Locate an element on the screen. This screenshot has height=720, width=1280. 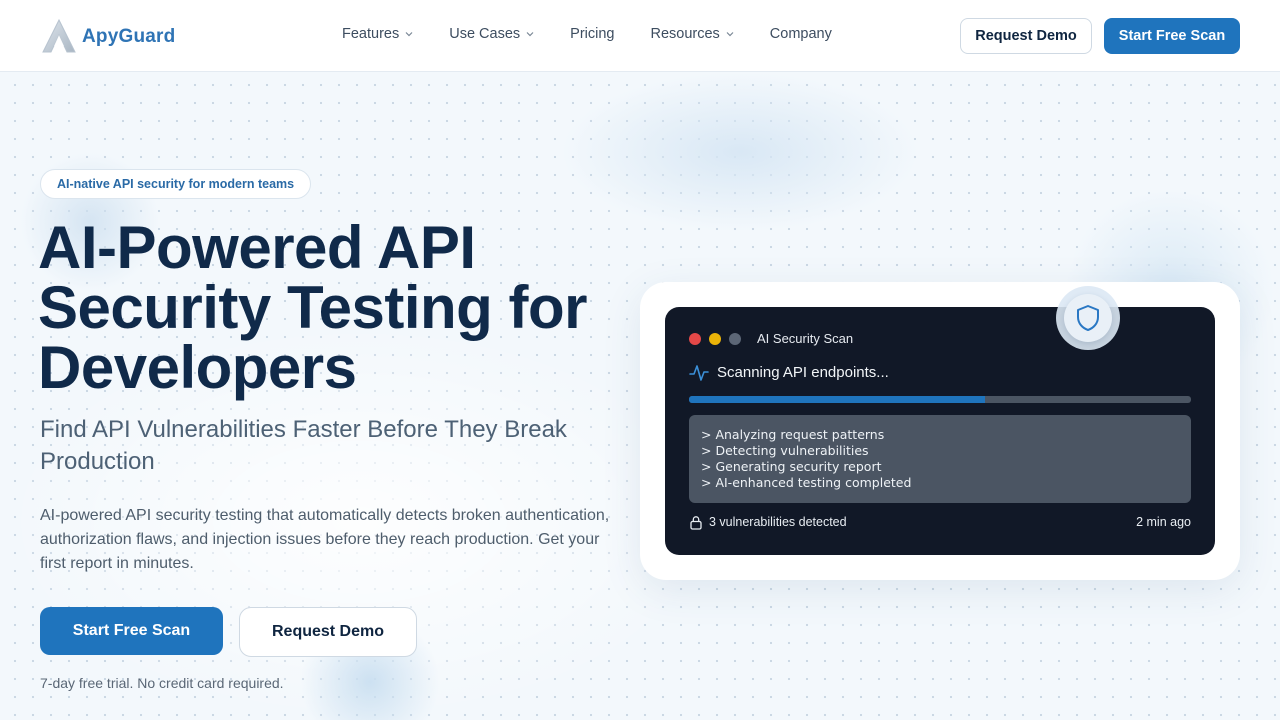
menu-item-label: Resources is located at coordinates (685, 34).